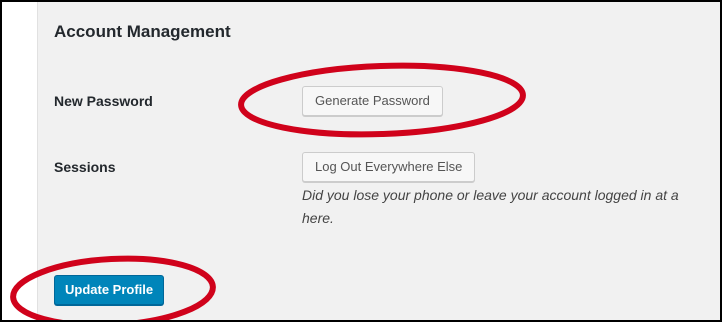  I want to click on admin-sidebar-edge, so click(19, 161).